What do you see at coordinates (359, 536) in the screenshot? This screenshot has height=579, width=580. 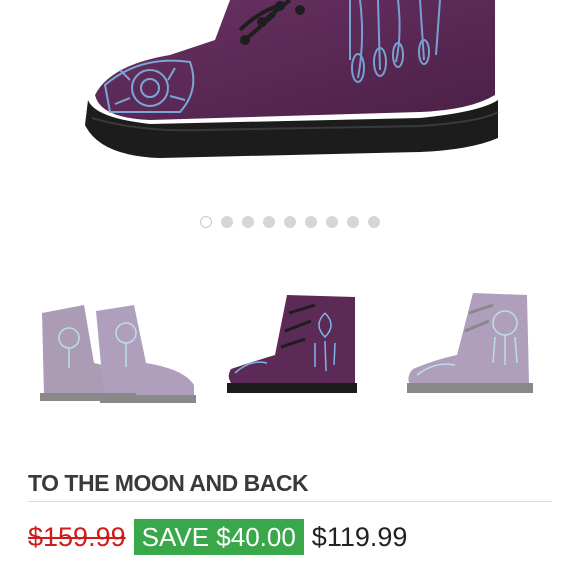 I see `sale-price: $119.99` at bounding box center [359, 536].